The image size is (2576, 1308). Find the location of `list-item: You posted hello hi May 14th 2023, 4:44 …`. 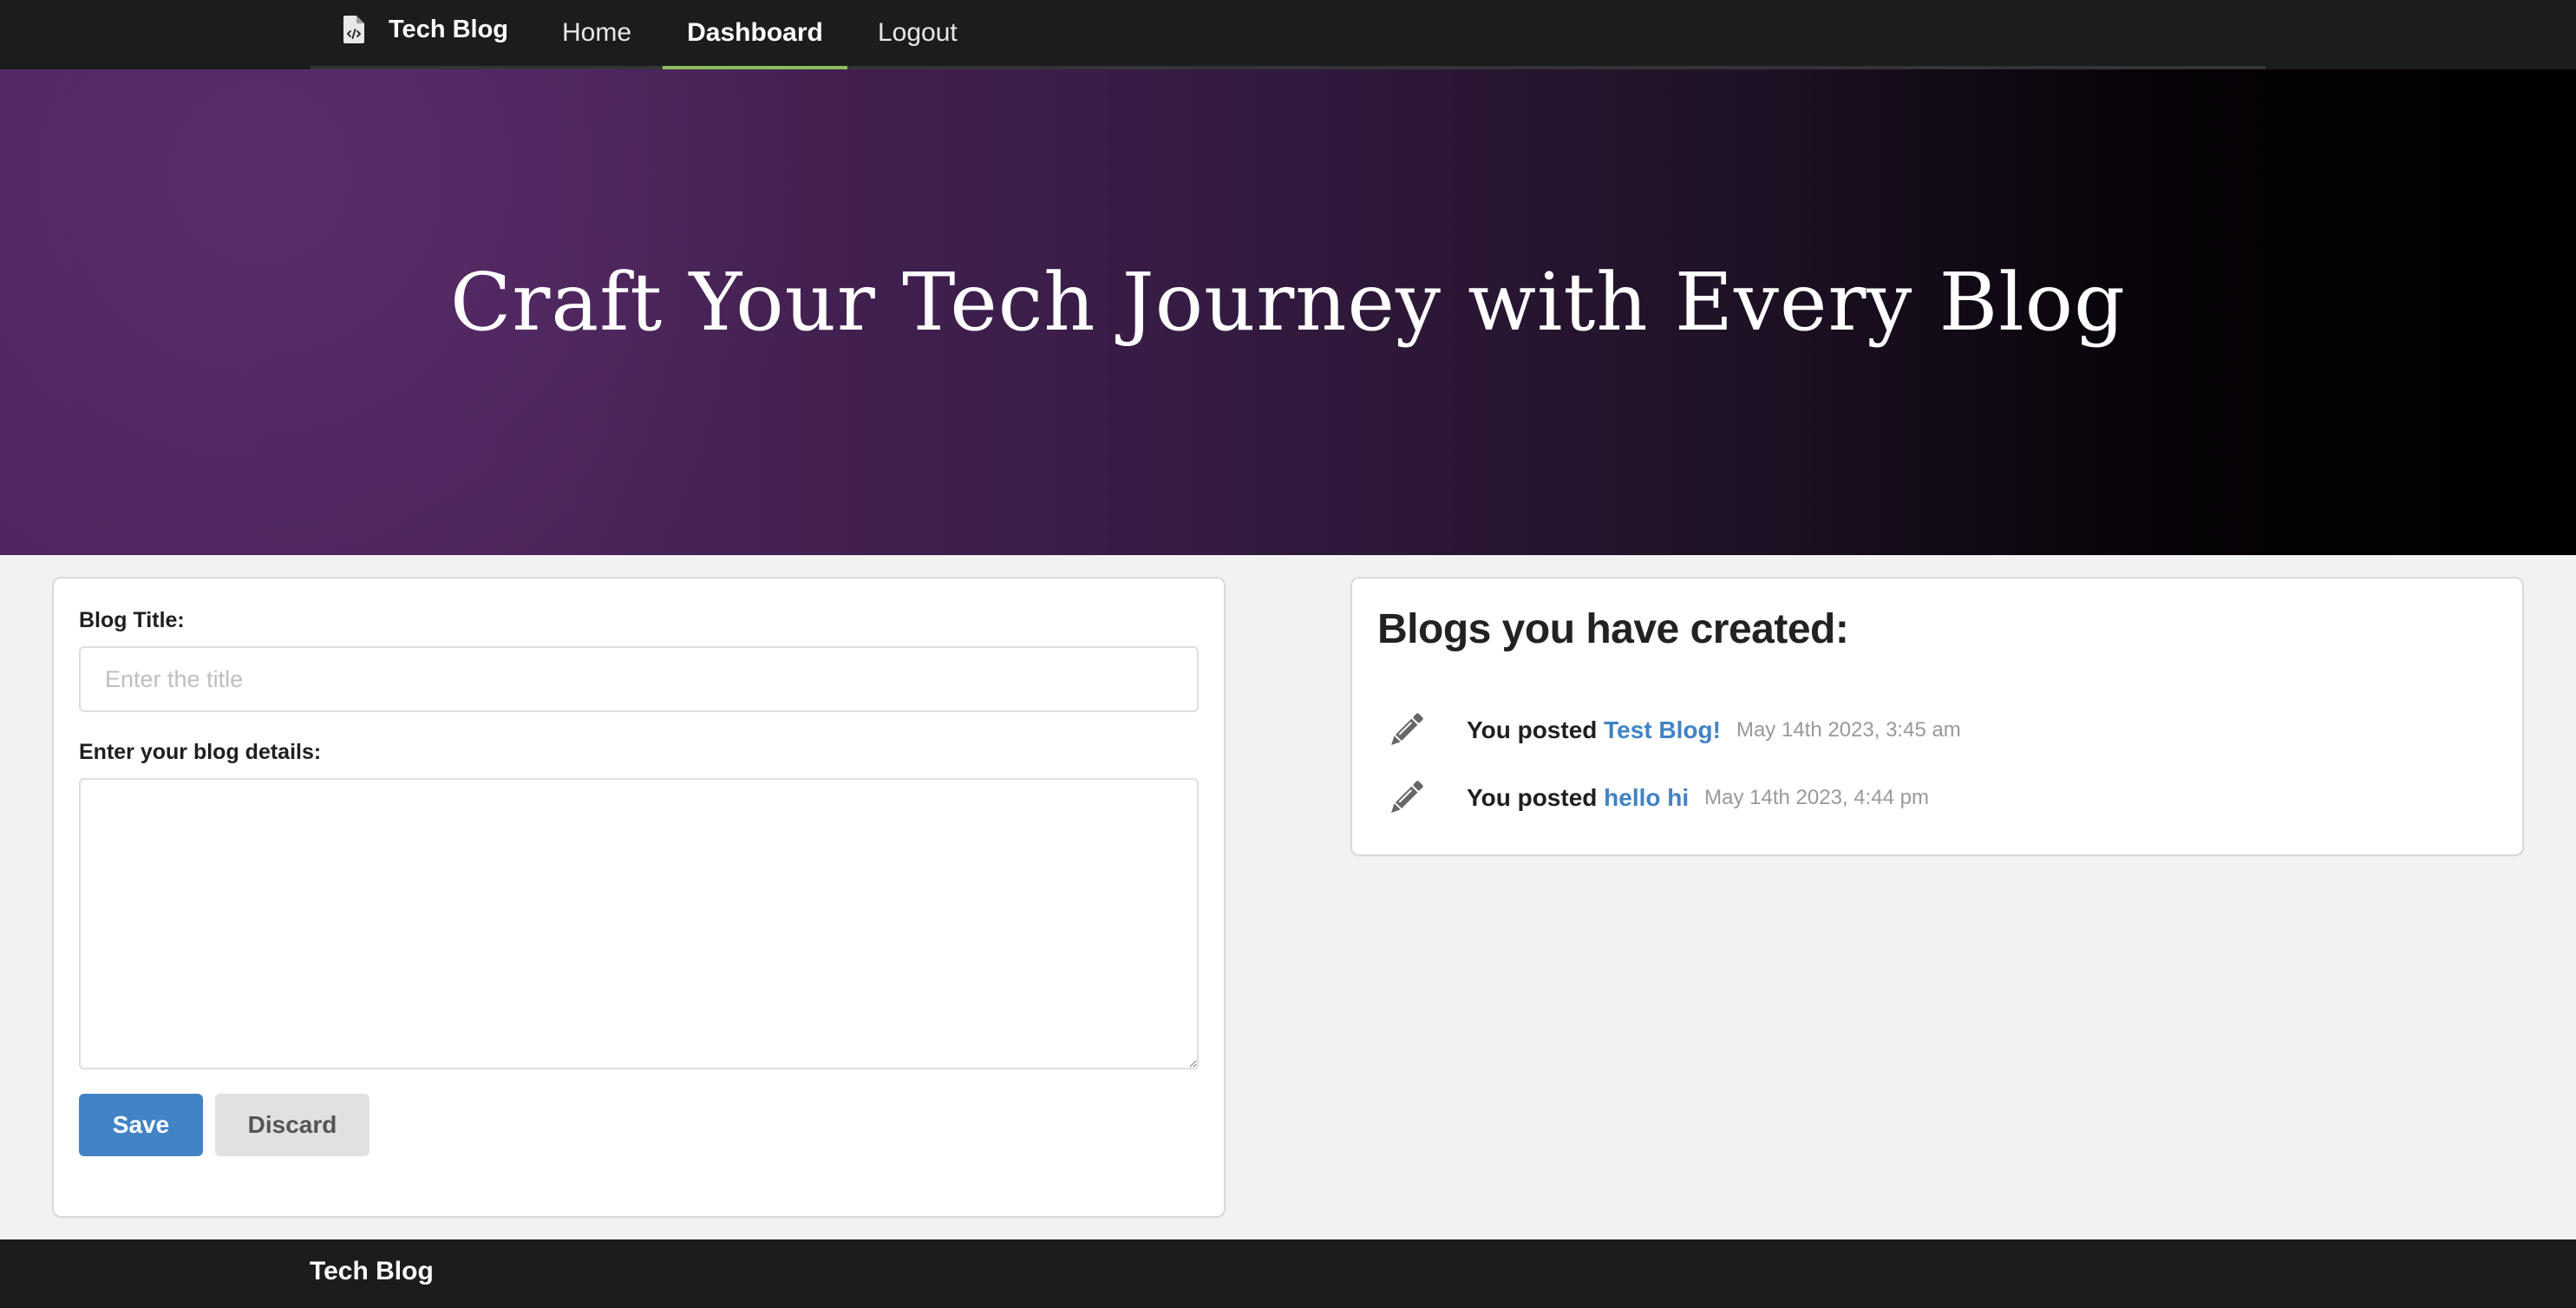

list-item: You posted hello hi May 14th 2023, 4:44 … is located at coordinates (1658, 798).